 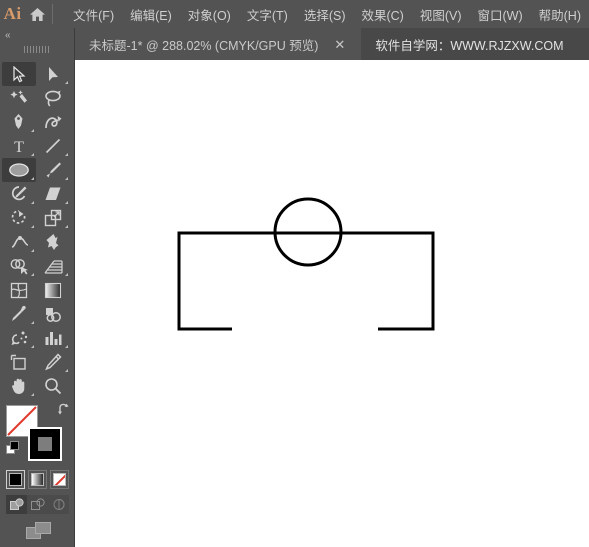 I want to click on tool-scale, so click(x=53, y=218).